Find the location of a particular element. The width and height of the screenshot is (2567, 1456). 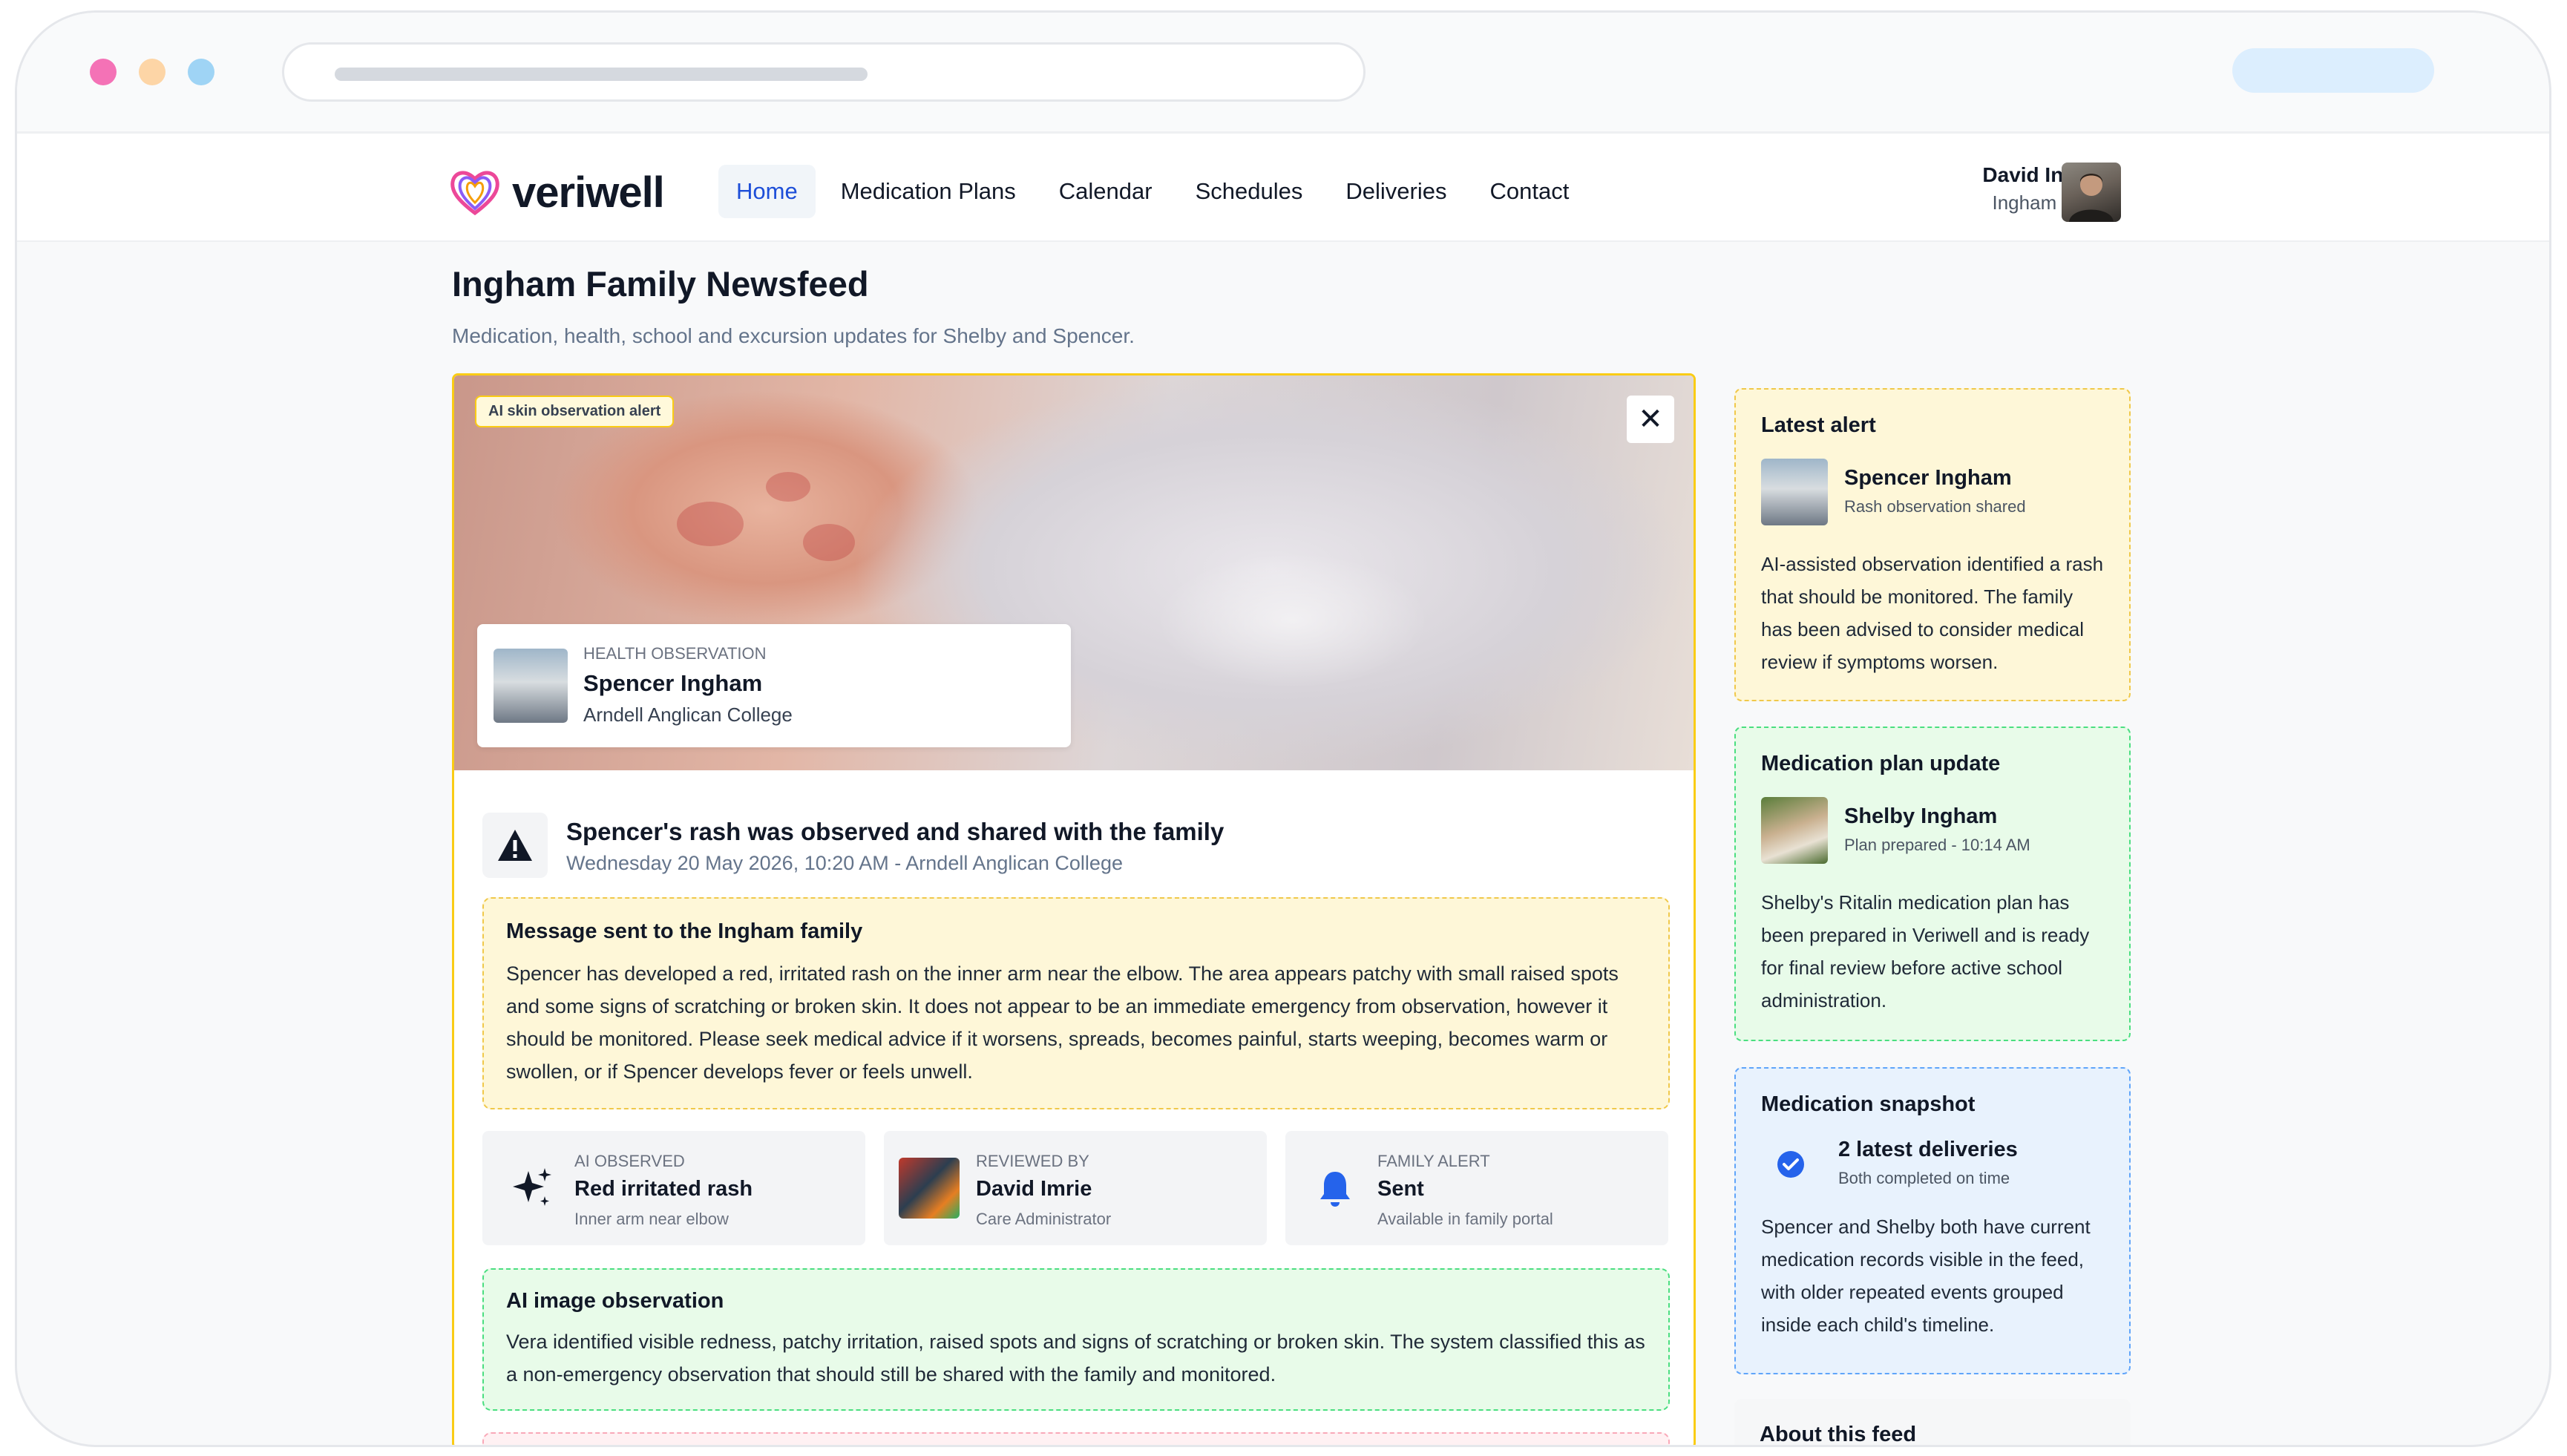

stat-sub: Available in family portal is located at coordinates (1465, 1219).